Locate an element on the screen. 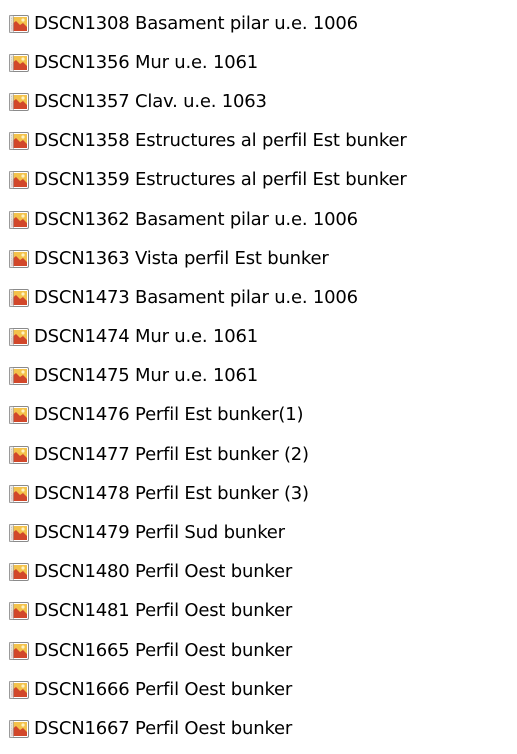 The height and width of the screenshot is (754, 517). file-name: DSCN1363 Vista perfil Est bunker is located at coordinates (181, 258).